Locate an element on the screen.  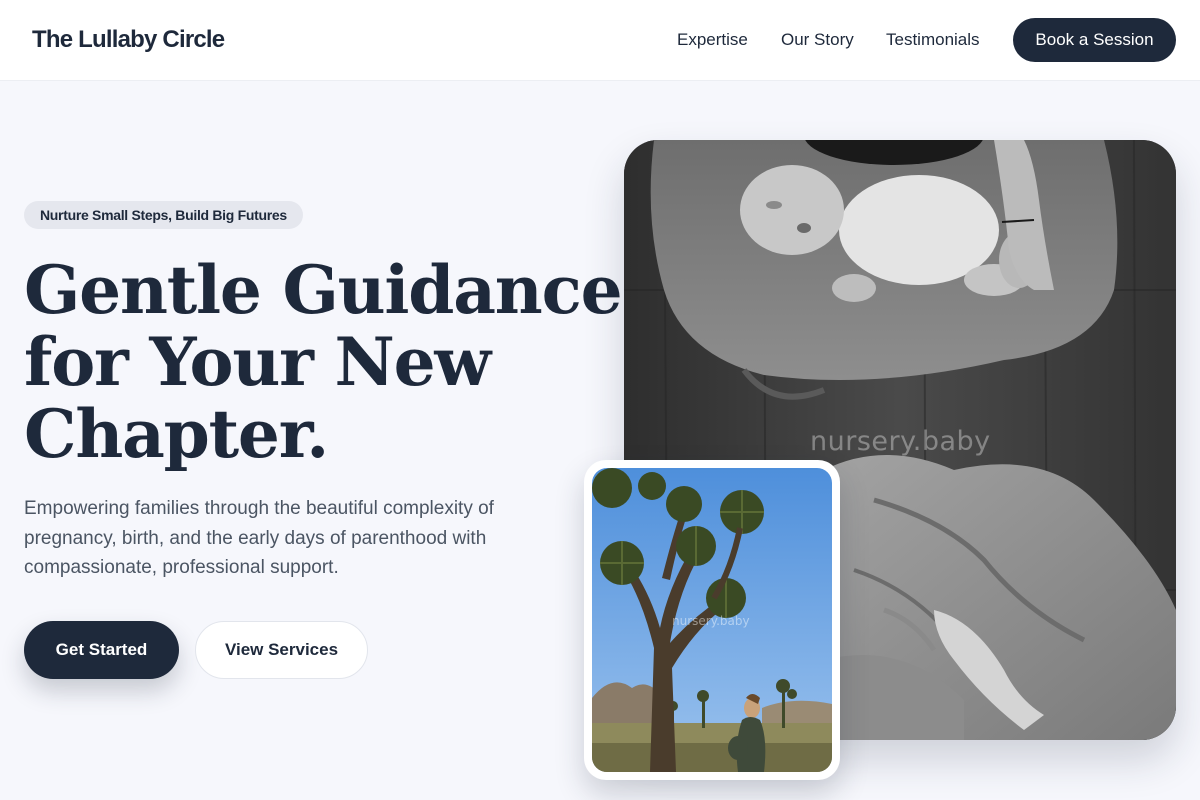
nav-link-testimonials: Testimonials is located at coordinates (933, 40).